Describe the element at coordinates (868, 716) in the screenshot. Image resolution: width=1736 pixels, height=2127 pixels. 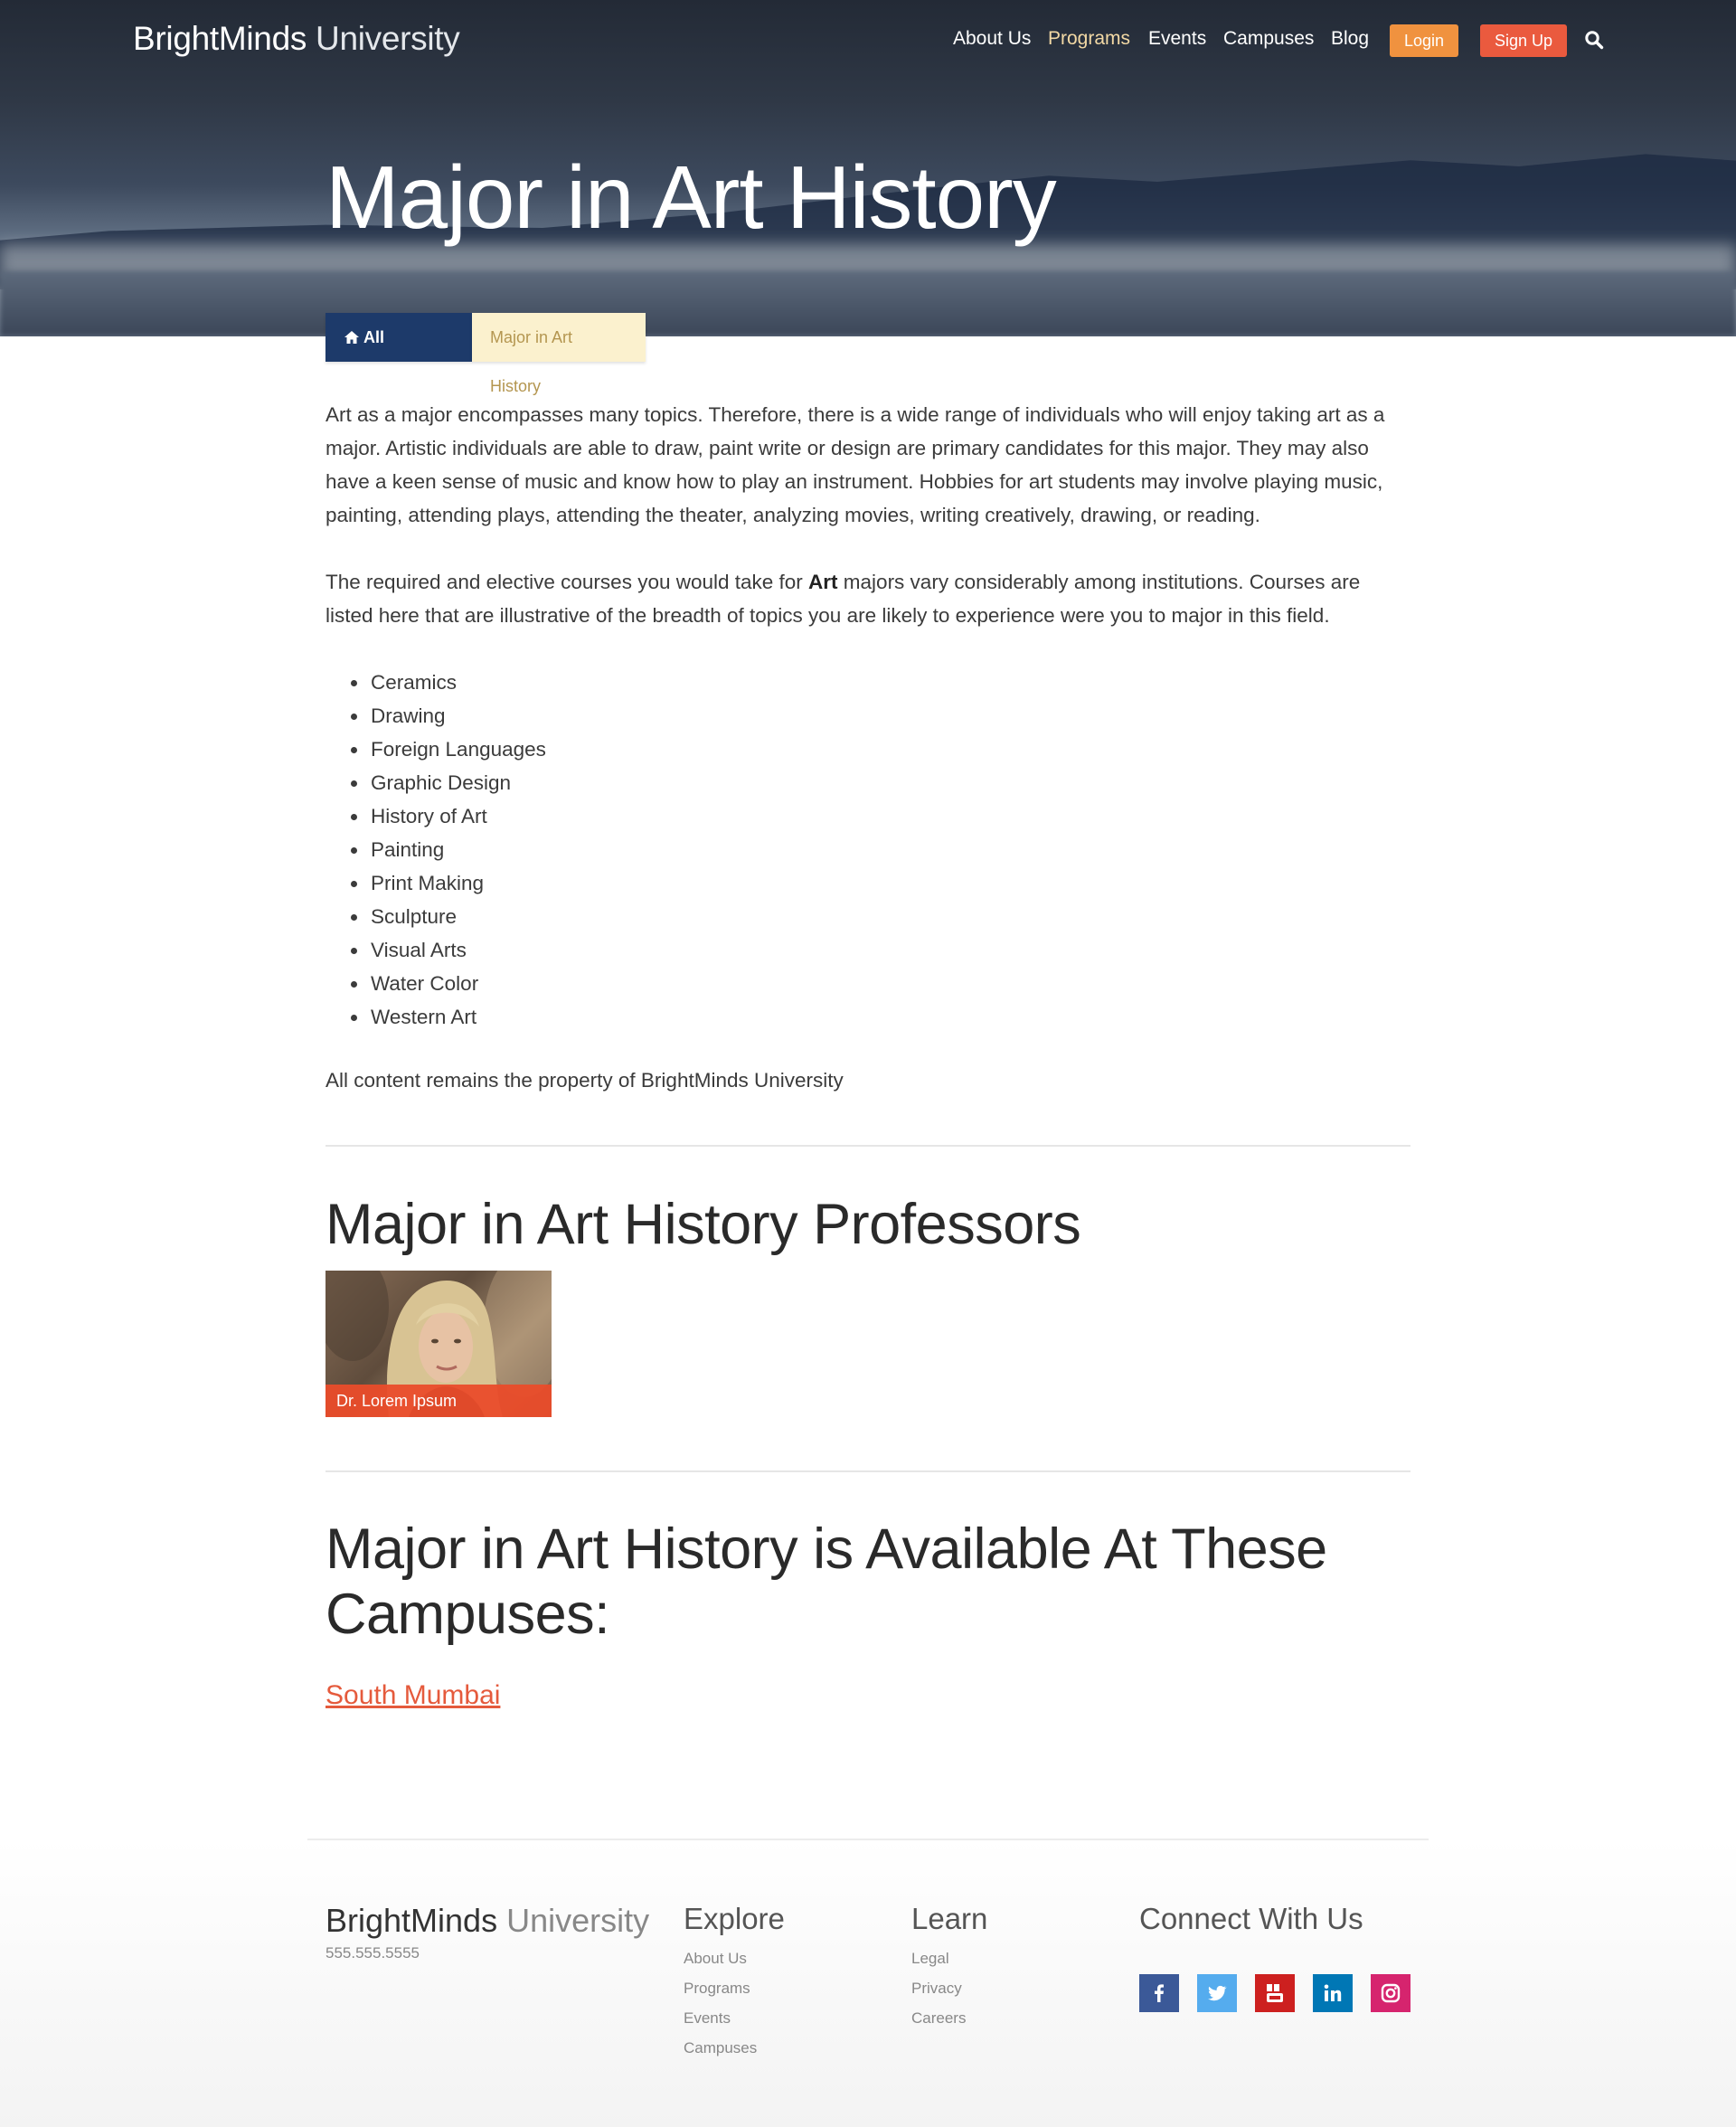
I see `list-item: Drawing` at that location.